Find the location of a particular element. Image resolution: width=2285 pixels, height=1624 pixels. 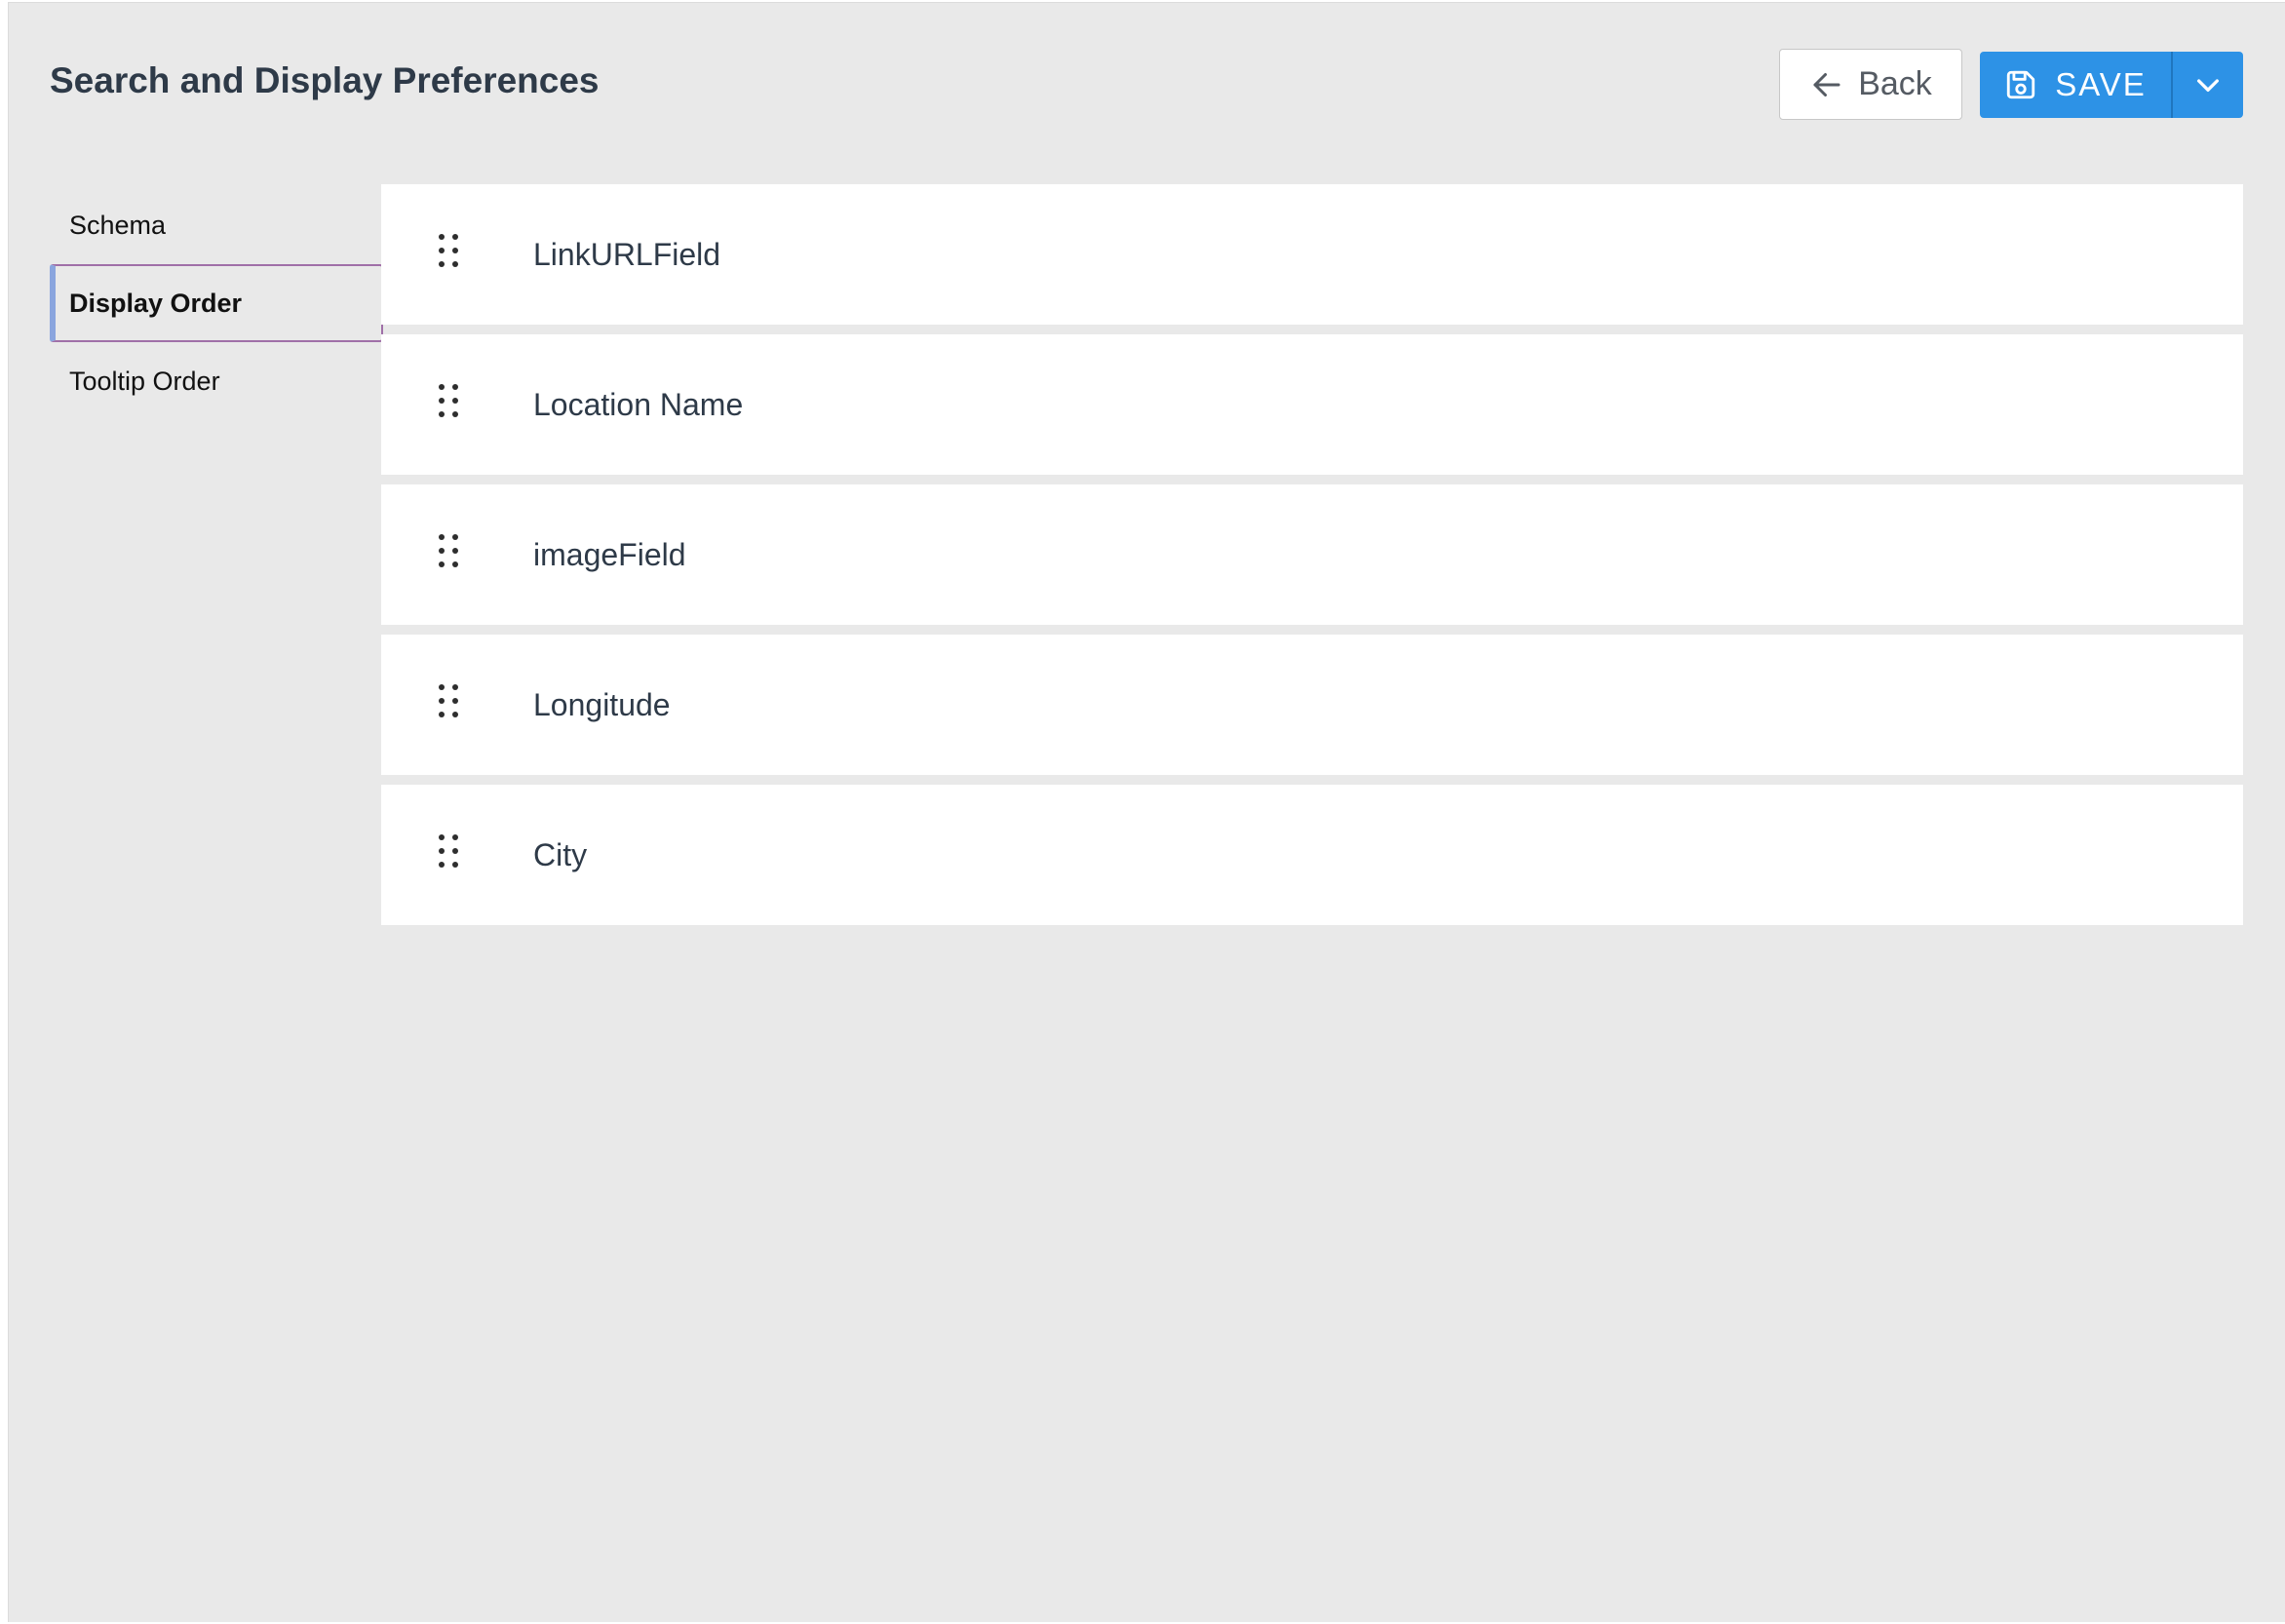

field-label: Longitude is located at coordinates (602, 705).